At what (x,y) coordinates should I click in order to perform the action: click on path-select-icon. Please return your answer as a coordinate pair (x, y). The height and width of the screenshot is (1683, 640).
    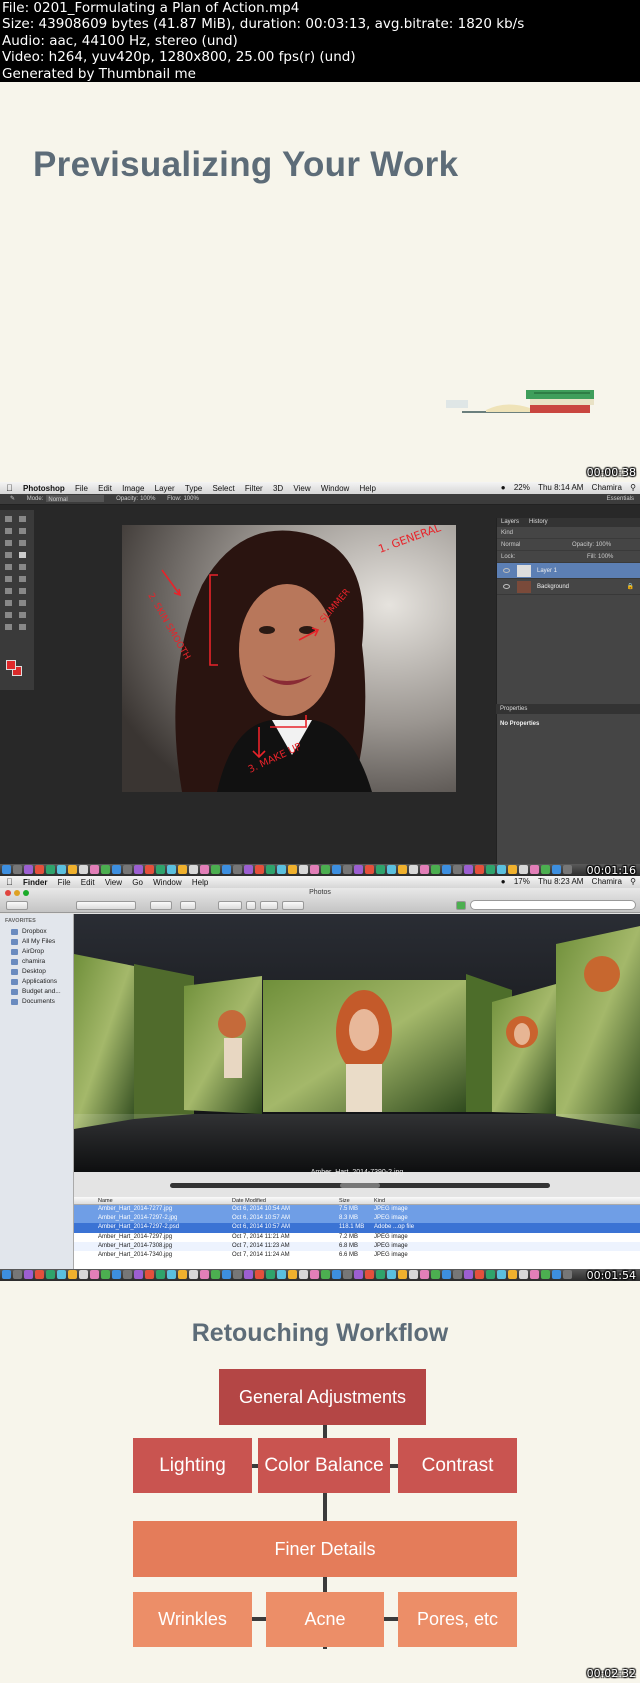
    Looking at the image, I should click on (8, 615).